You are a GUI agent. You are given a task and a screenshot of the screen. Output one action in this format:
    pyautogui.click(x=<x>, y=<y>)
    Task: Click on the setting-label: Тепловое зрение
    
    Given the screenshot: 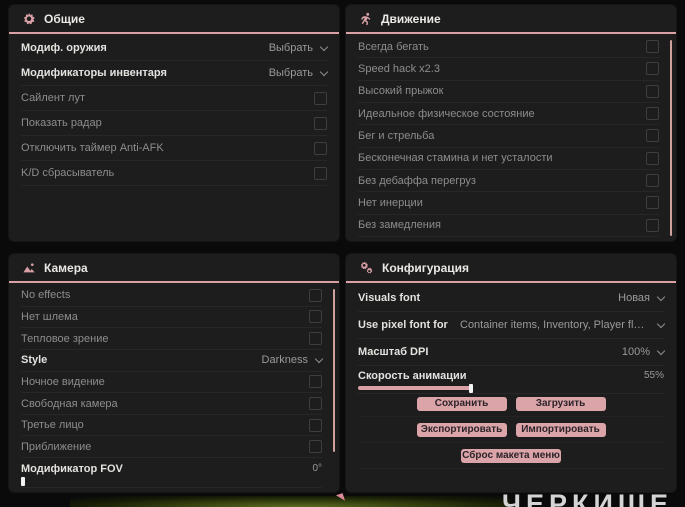 What is the action you would take?
    pyautogui.click(x=65, y=338)
    